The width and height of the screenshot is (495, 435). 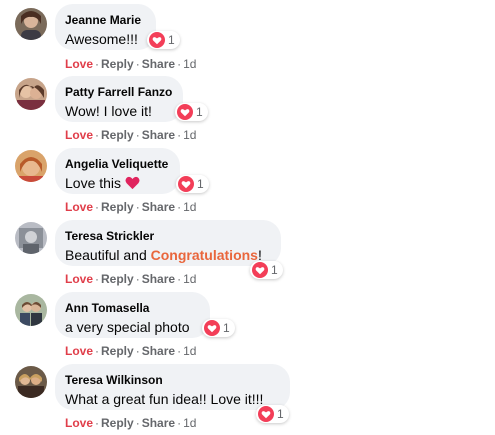 I want to click on comment-text: Love this, so click(x=116, y=183).